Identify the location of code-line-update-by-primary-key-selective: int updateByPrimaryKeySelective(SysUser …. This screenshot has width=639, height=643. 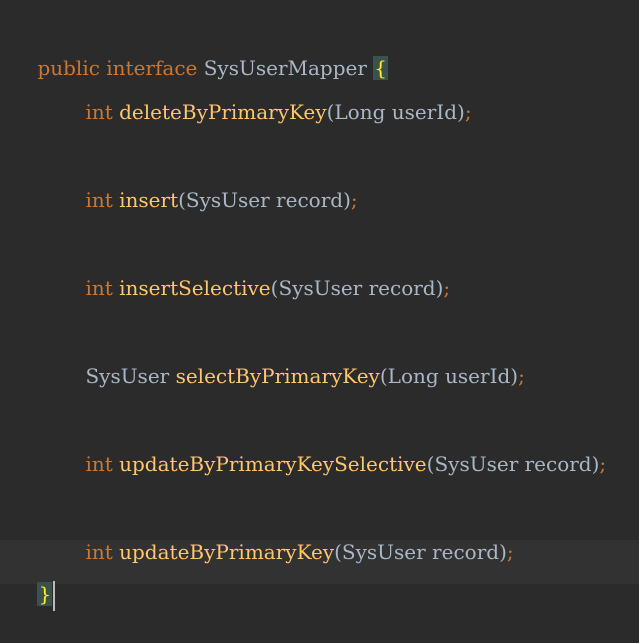
(333, 446).